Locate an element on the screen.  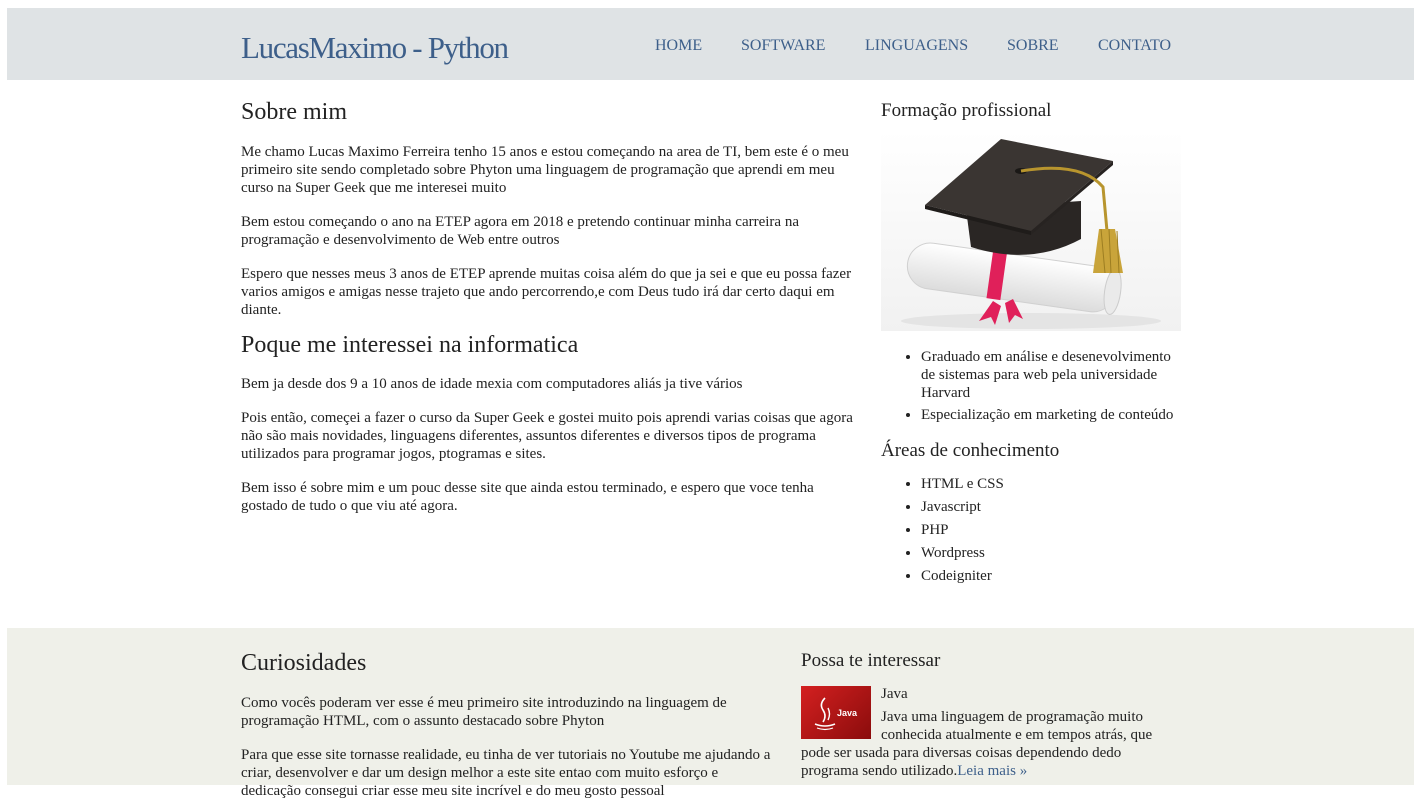
java-logo-icon: Java is located at coordinates (836, 714).